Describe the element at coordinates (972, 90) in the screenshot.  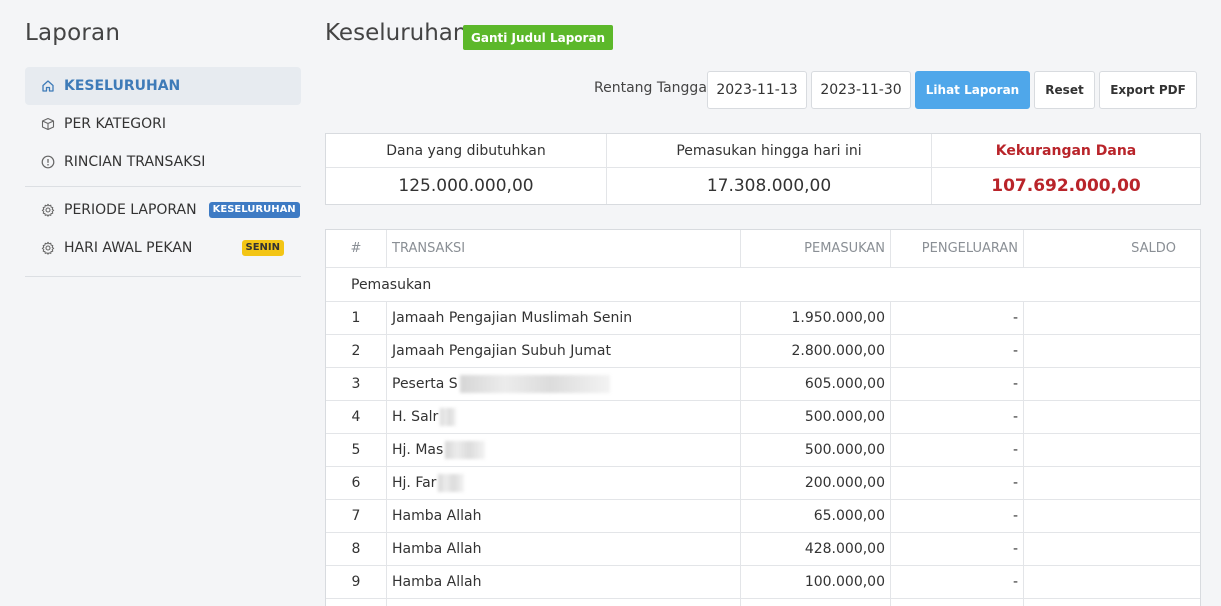
I see `view-report-button: Lihat Laporan` at that location.